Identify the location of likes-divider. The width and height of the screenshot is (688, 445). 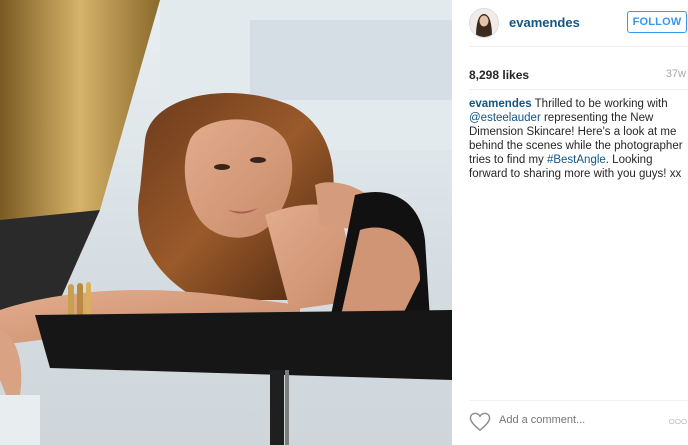
(578, 89).